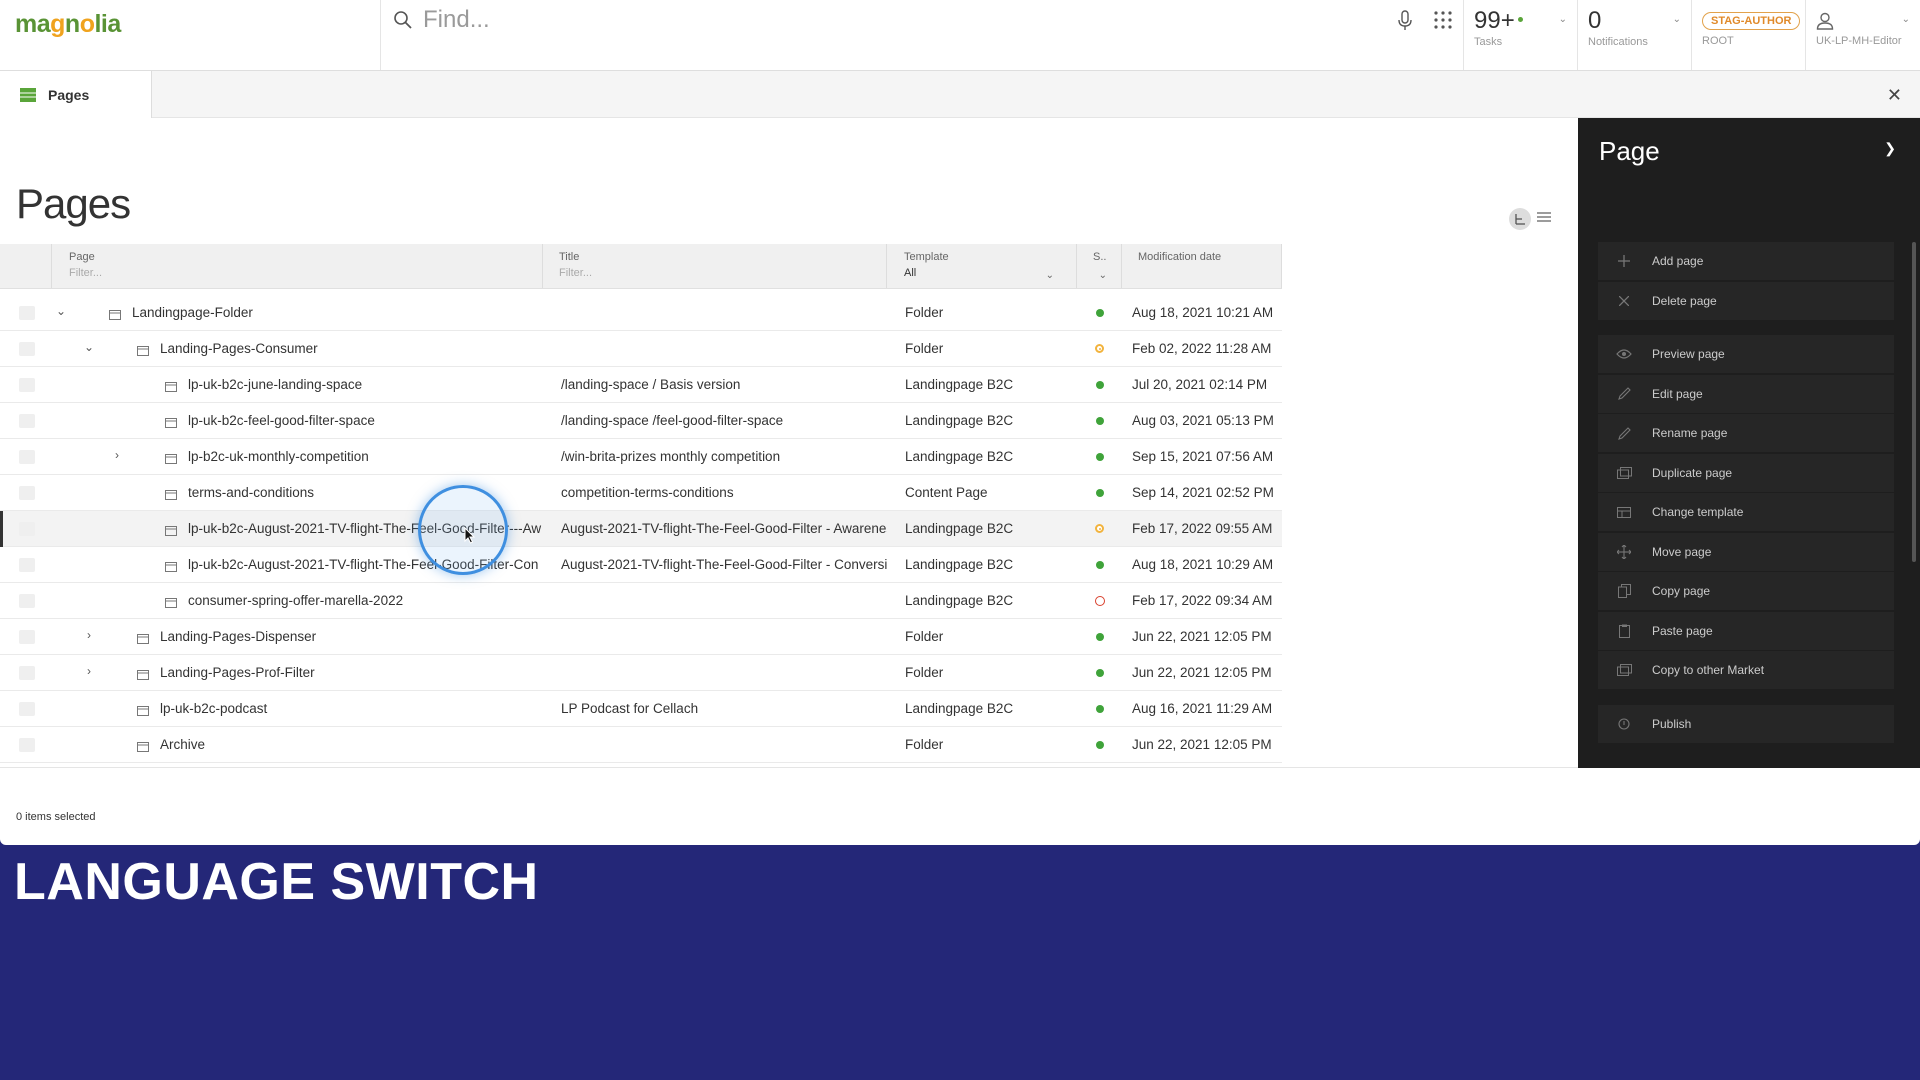  I want to click on action-label: Copy to other Market, so click(1708, 670).